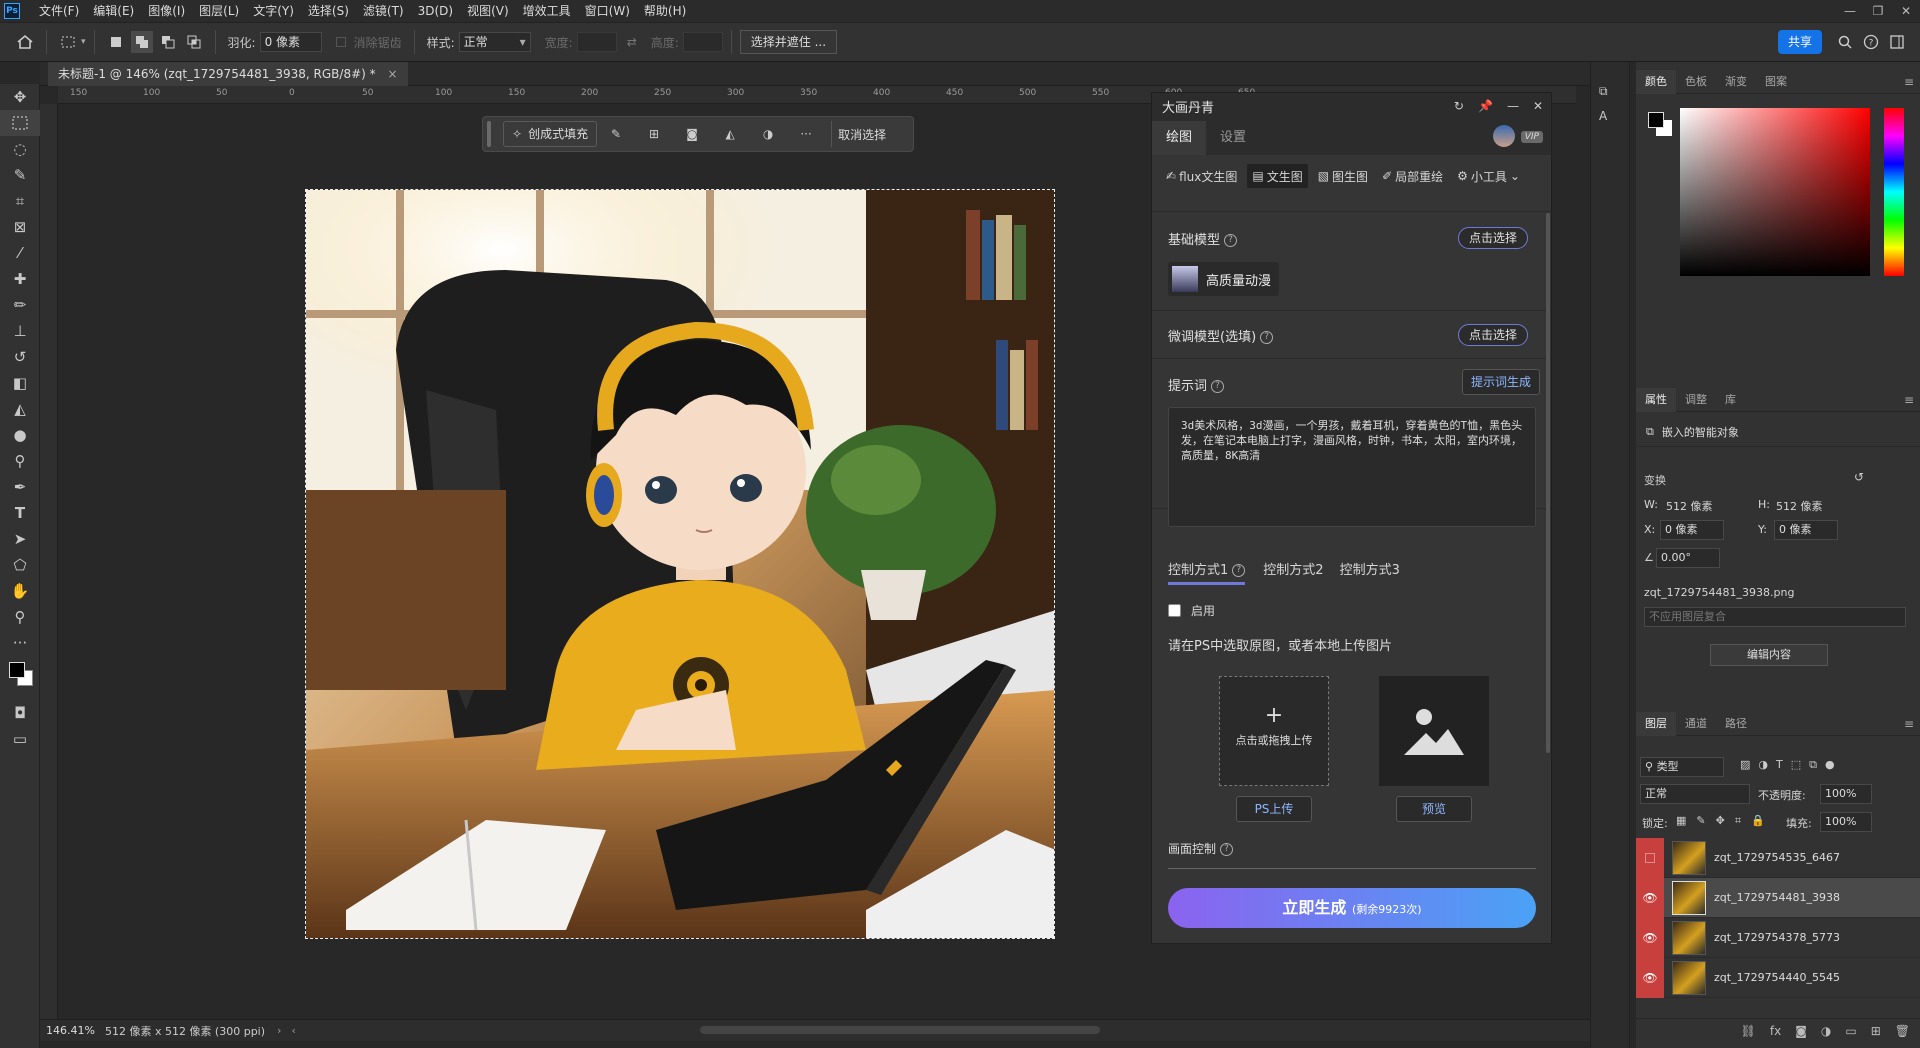 The image size is (1920, 1048). Describe the element at coordinates (1274, 731) in the screenshot. I see `upload-dropzone: + 点击或拖拽上传` at that location.